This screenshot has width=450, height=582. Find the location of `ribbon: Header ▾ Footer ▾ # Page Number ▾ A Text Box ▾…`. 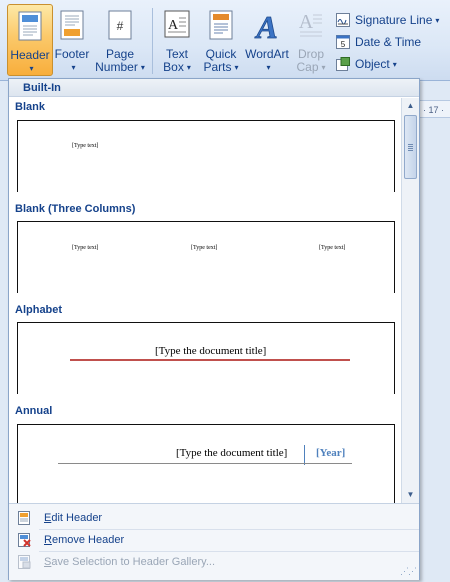

ribbon: Header ▾ Footer ▾ # Page Number ▾ A Text Box ▾… is located at coordinates (225, 40).